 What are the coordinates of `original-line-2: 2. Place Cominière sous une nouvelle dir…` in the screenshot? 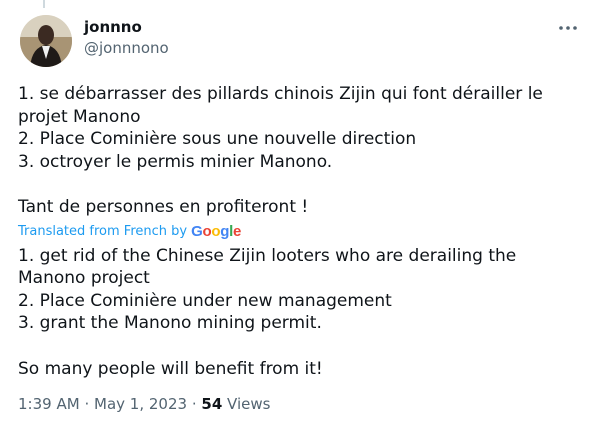 It's located at (217, 139).